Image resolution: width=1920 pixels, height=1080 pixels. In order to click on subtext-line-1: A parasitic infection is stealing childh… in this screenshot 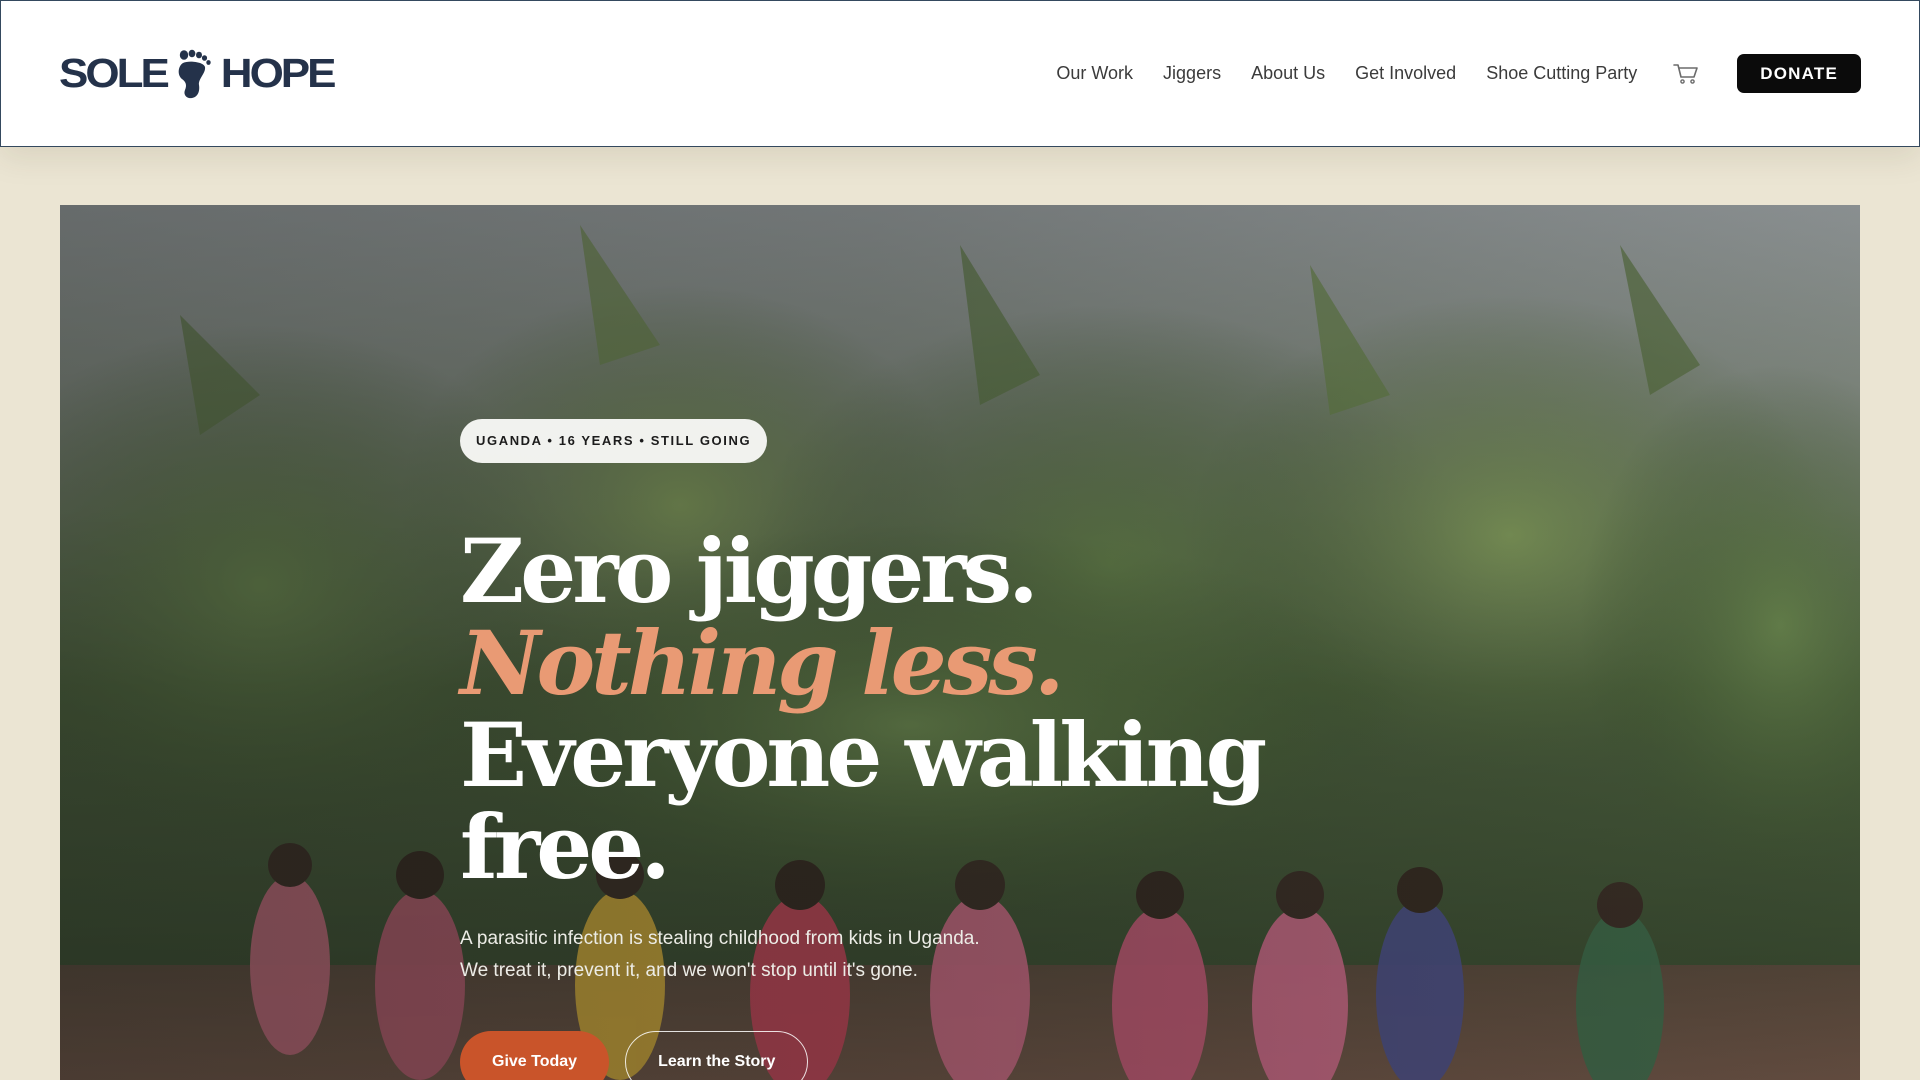, I will do `click(720, 938)`.